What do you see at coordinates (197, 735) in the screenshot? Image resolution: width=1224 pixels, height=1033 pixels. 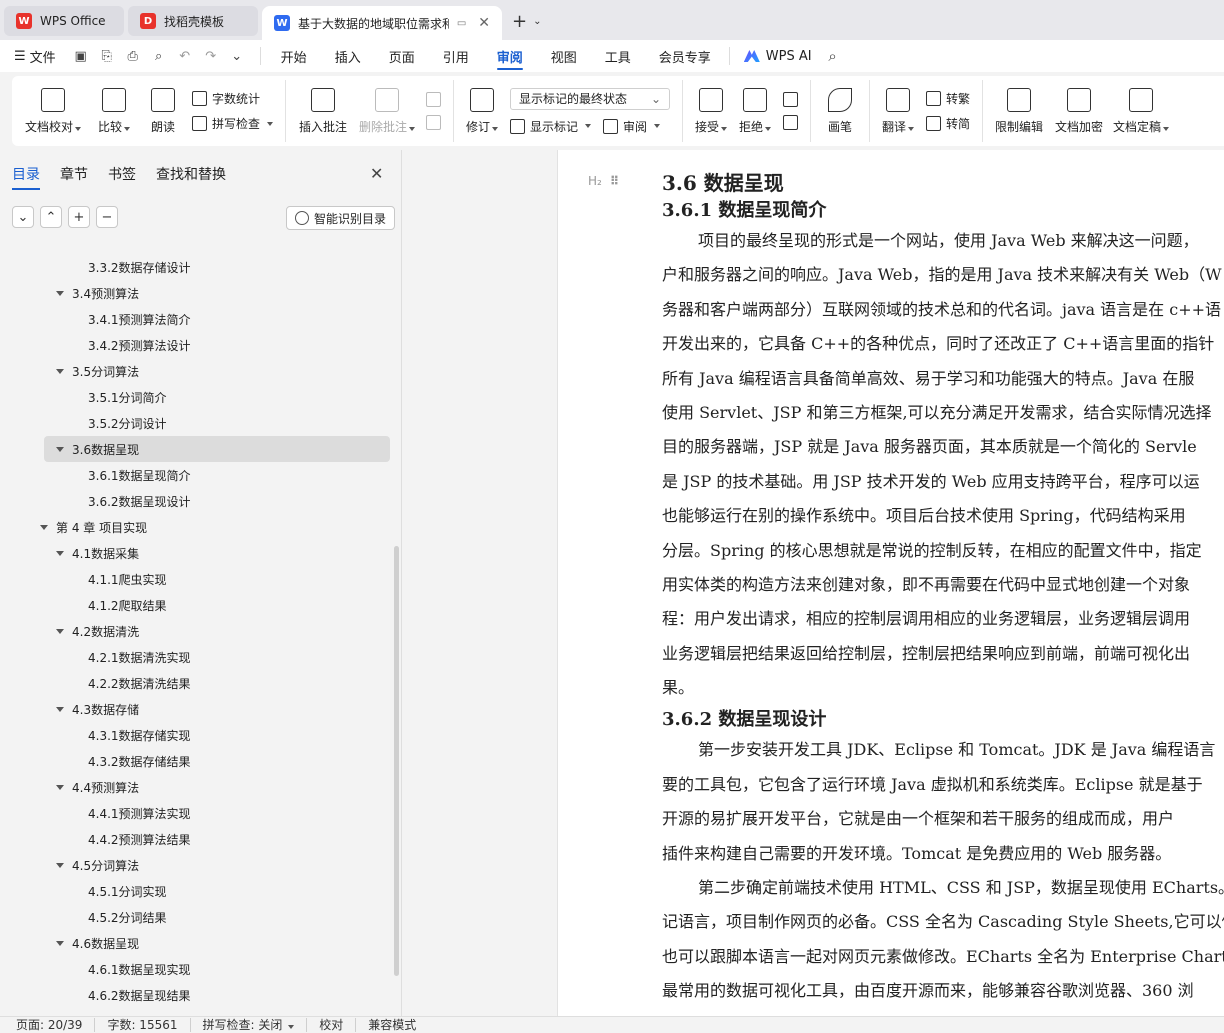 I see `toc-item: 4.3.1数据存储实现` at bounding box center [197, 735].